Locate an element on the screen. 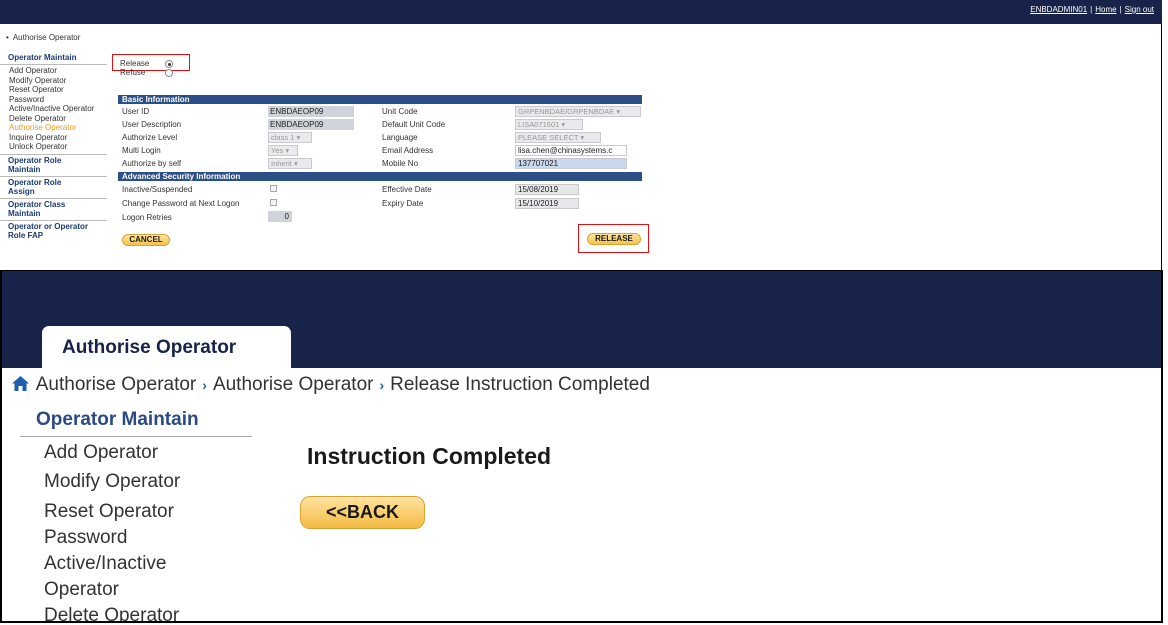  auth-self-select: Inherit ▾ is located at coordinates (290, 163).